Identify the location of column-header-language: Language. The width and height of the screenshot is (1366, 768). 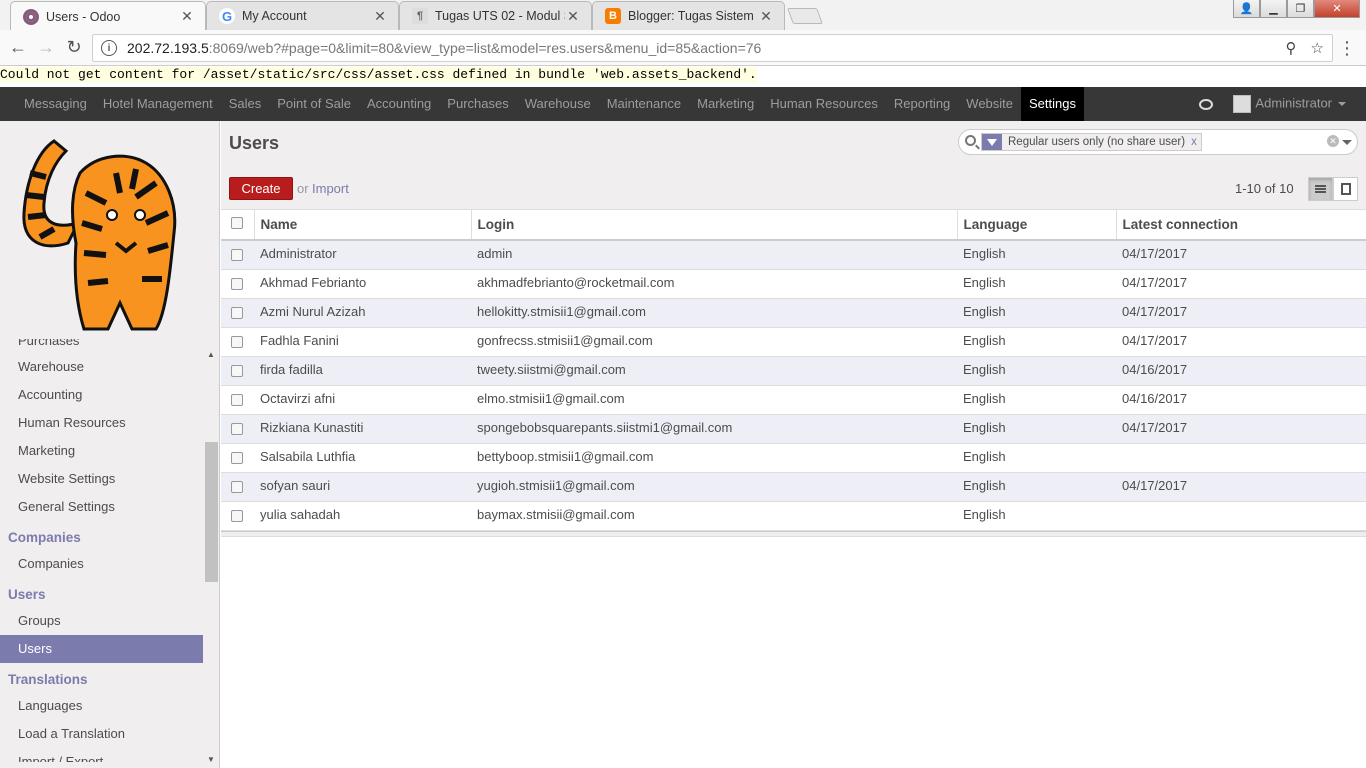
(1037, 225).